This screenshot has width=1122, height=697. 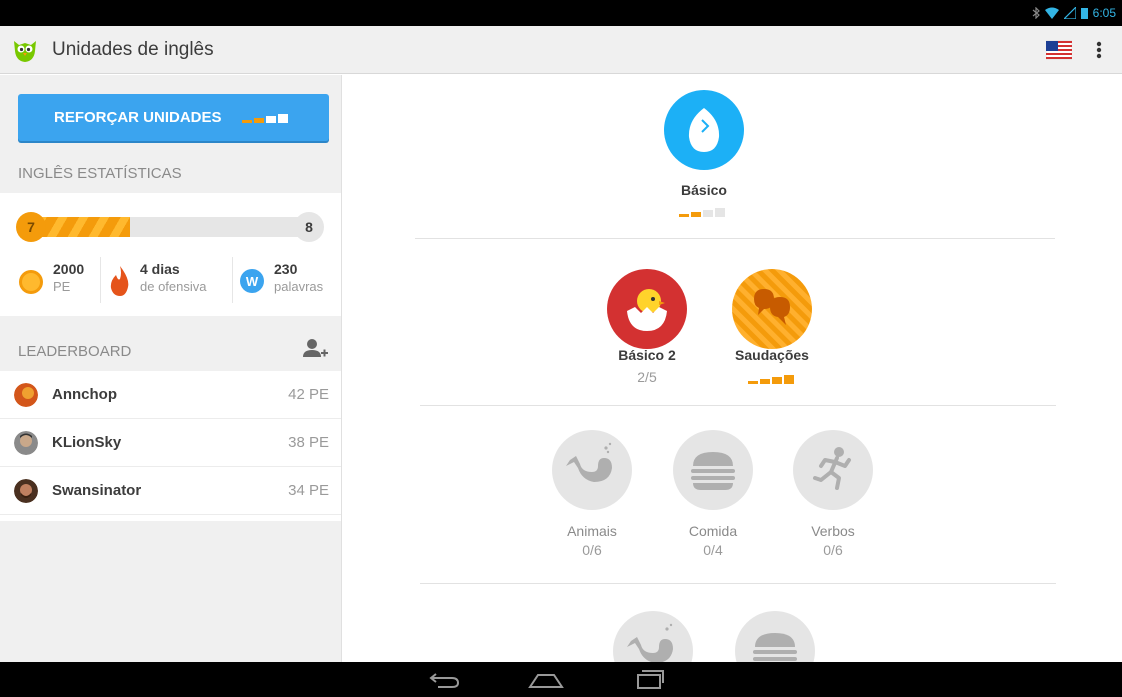 I want to click on signal-icon, so click(x=1069, y=13).